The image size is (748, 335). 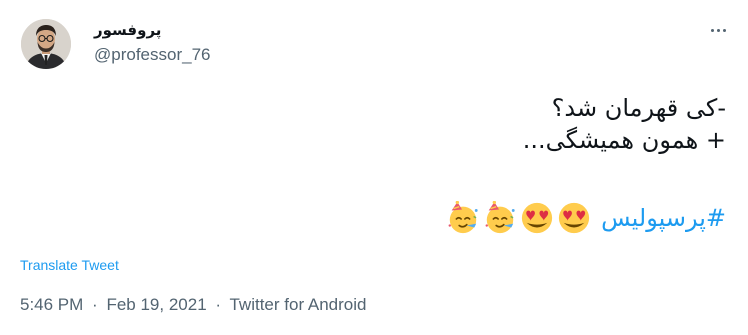 I want to click on more-options-icon, so click(x=712, y=30).